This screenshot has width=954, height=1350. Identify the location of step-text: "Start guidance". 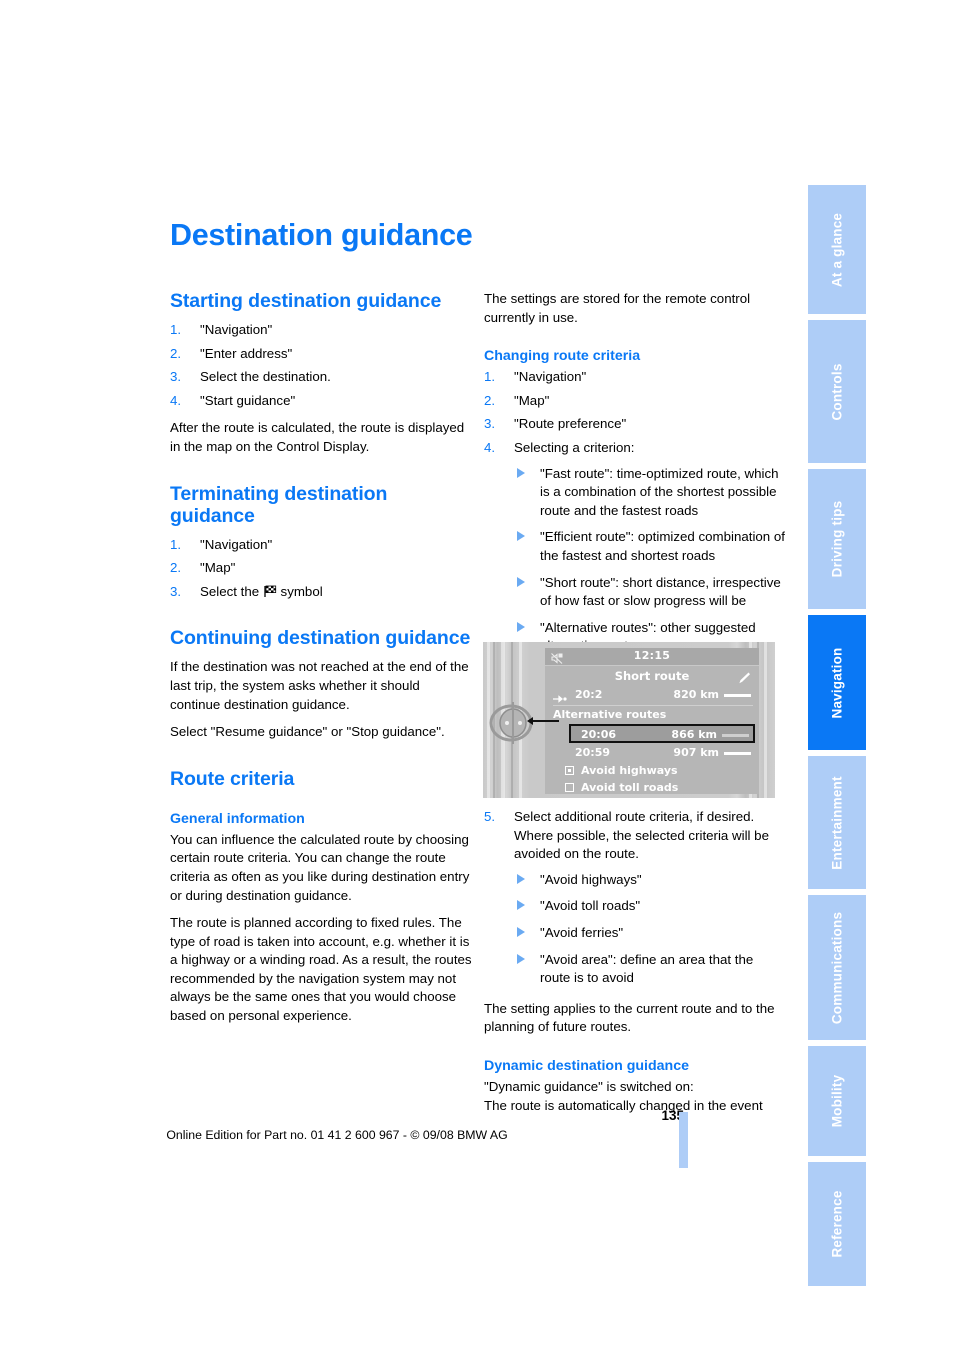
(248, 400).